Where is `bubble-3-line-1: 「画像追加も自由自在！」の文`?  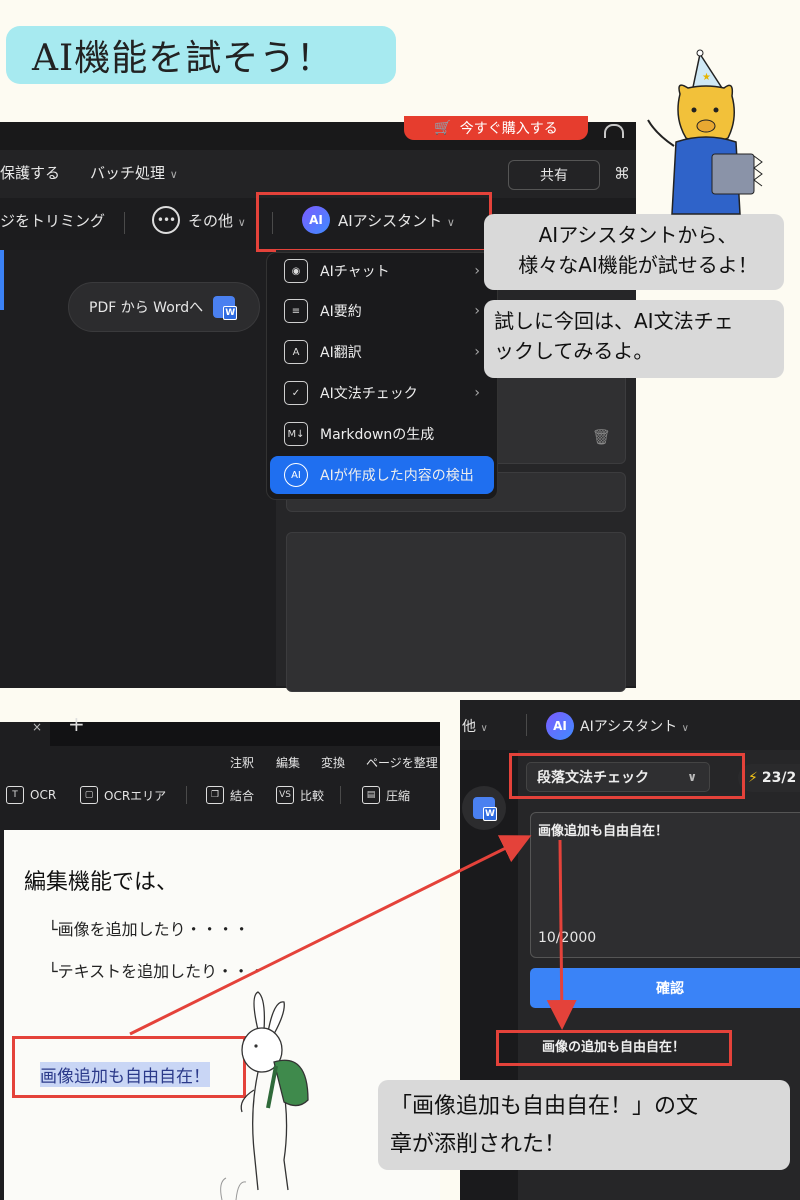 bubble-3-line-1: 「画像追加も自由自在！」の文 is located at coordinates (544, 1106).